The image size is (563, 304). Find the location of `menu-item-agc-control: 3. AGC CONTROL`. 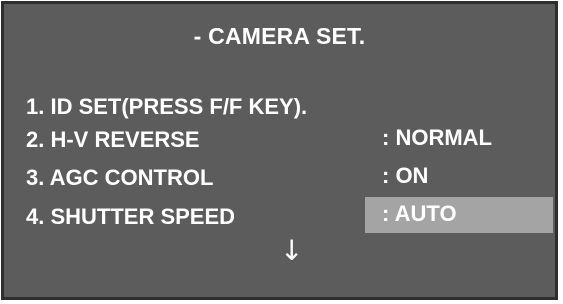

menu-item-agc-control: 3. AGC CONTROL is located at coordinates (119, 178).